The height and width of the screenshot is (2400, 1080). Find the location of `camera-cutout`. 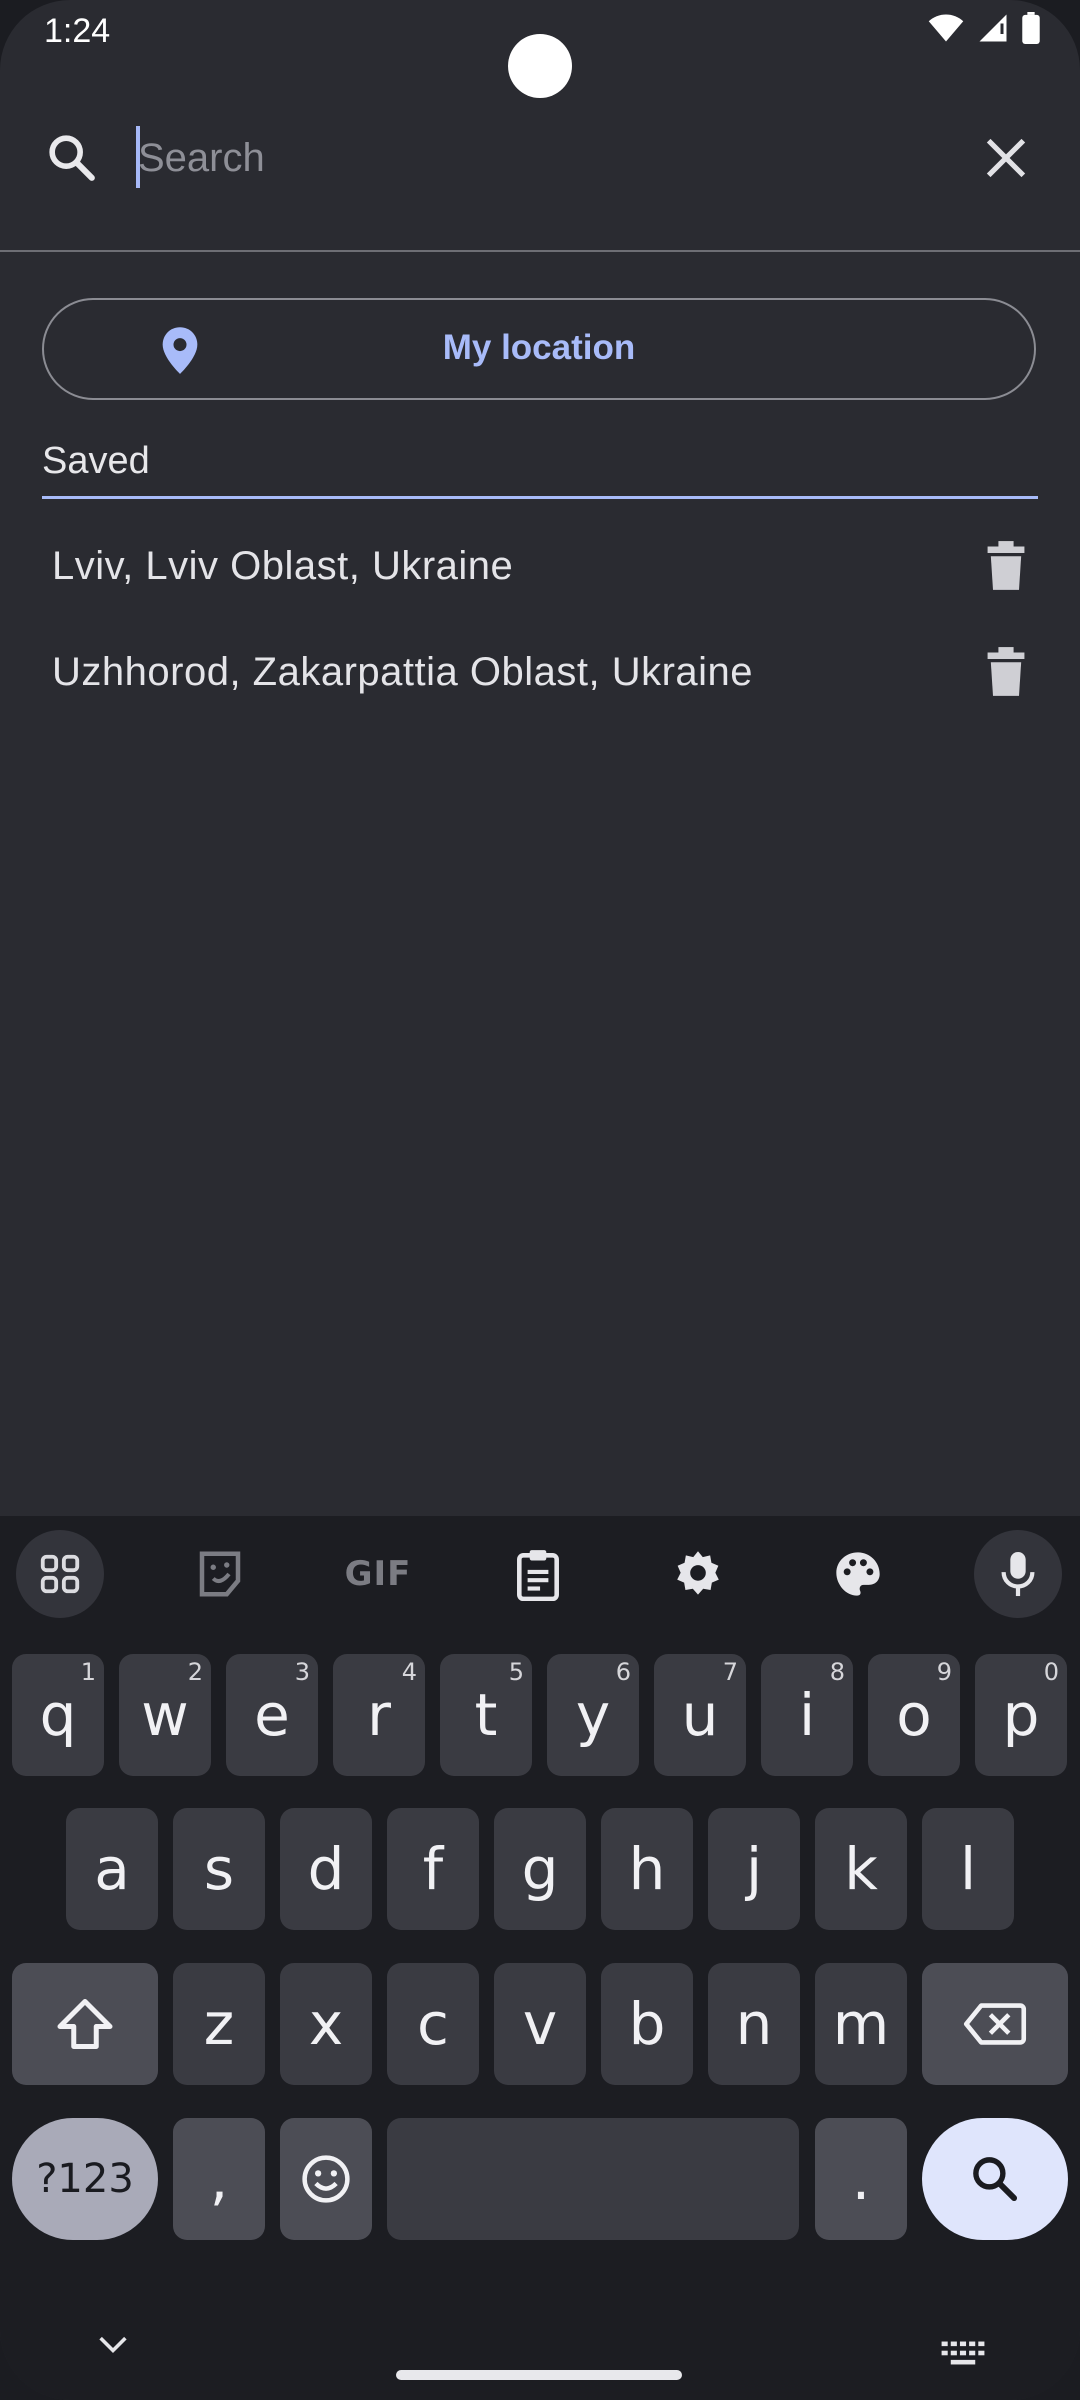

camera-cutout is located at coordinates (540, 66).